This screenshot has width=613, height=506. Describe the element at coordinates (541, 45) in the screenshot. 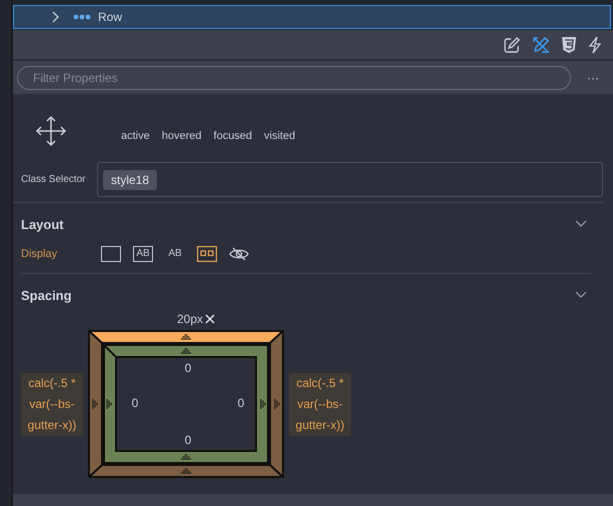

I see `pencil-ruler-icon` at that location.